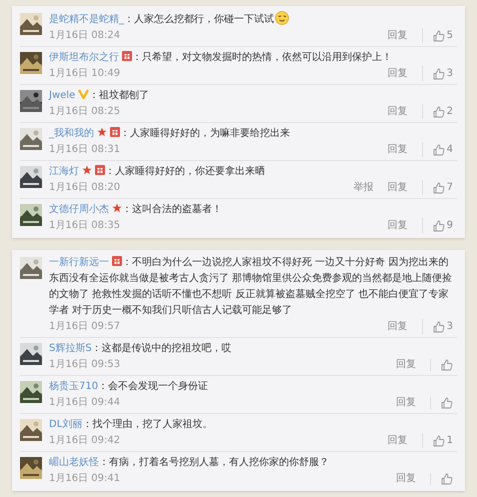 This screenshot has width=477, height=497. I want to click on comment-time: 1月16日 08:25, so click(84, 112).